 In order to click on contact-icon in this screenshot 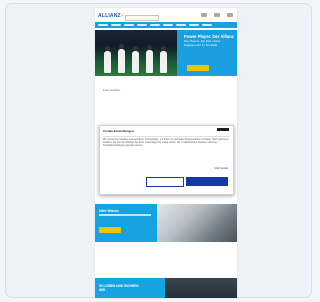, I will do `click(204, 15)`.